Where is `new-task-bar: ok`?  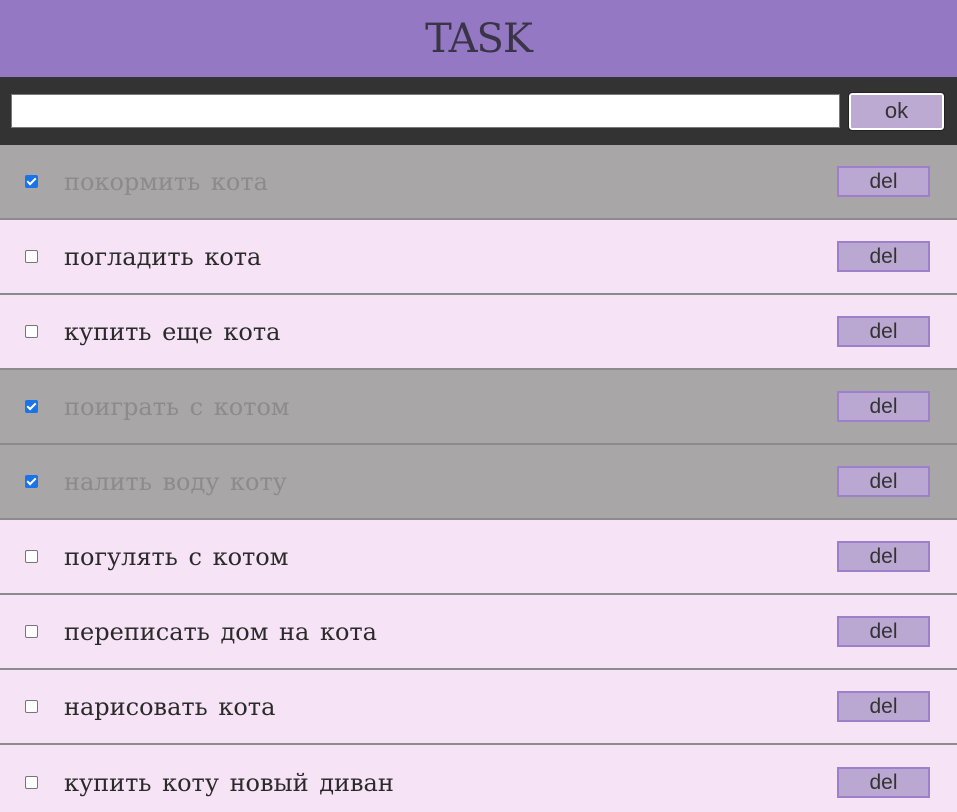 new-task-bar: ok is located at coordinates (478, 111).